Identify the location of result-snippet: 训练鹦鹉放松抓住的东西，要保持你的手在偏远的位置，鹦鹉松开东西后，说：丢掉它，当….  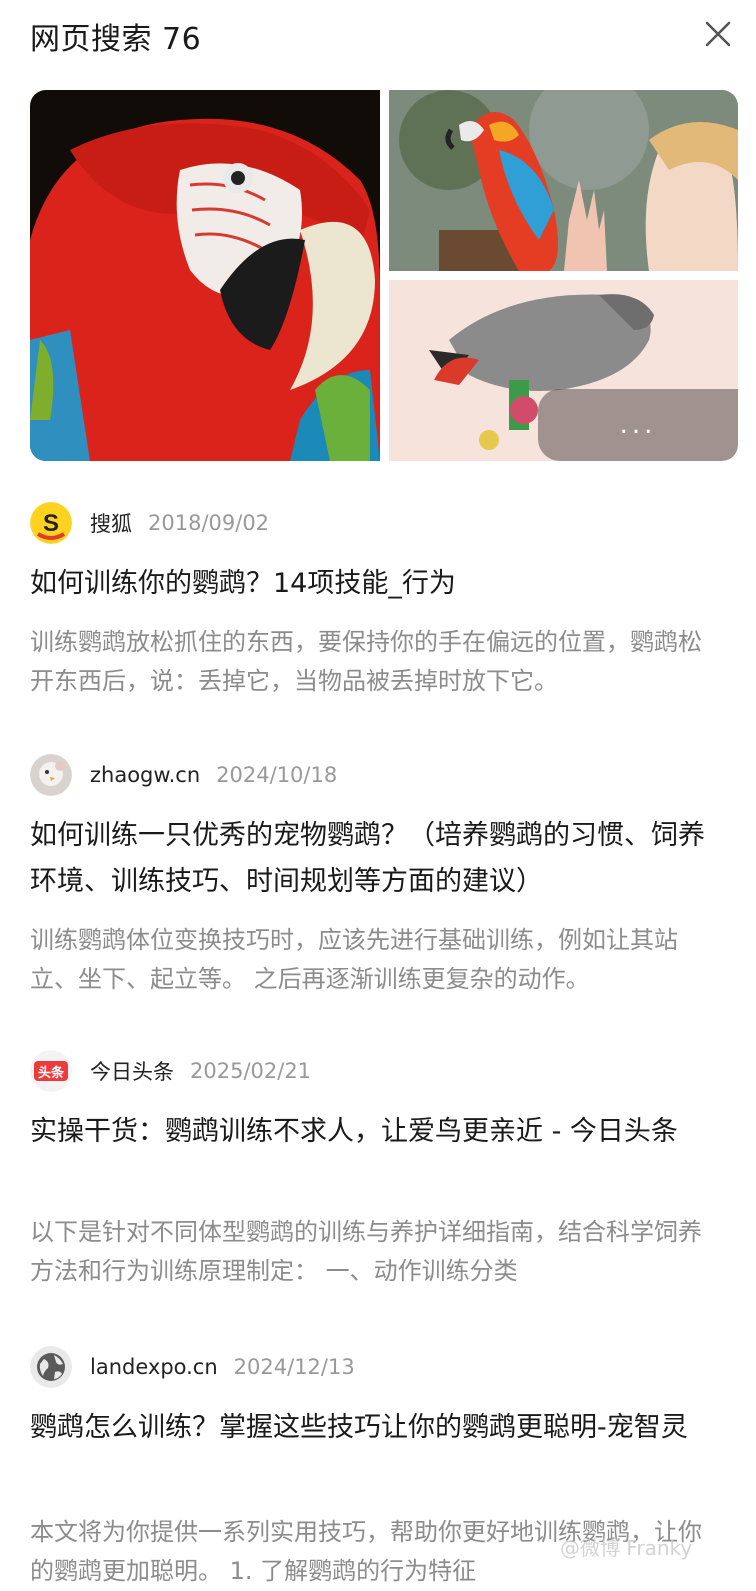
(366, 661).